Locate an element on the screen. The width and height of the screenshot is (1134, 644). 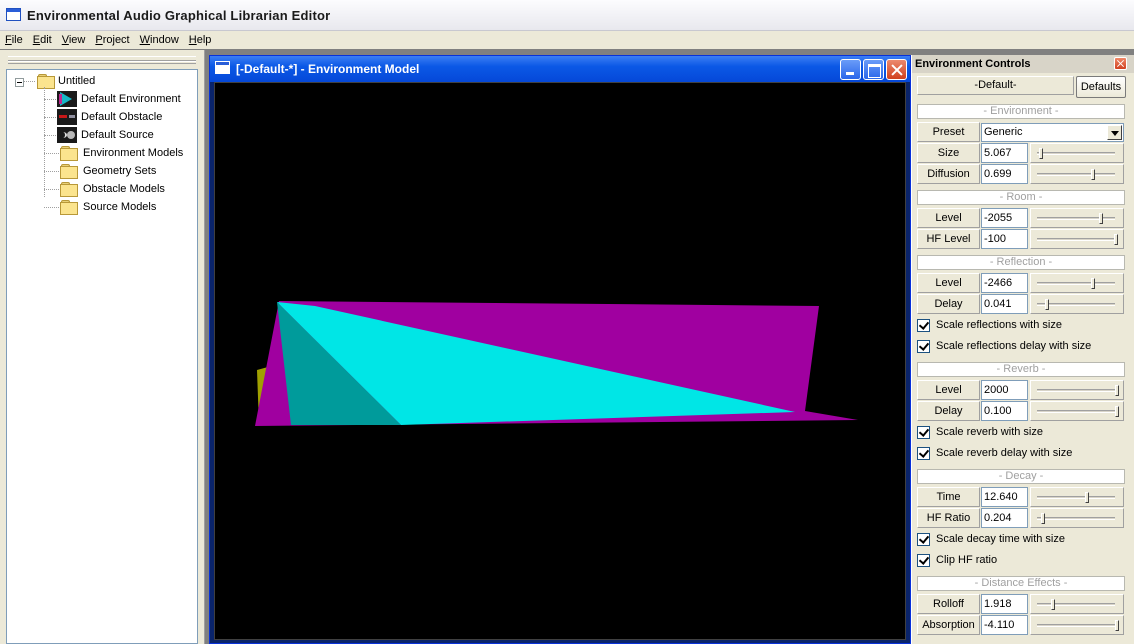
diffusion-label: Diffusion is located at coordinates (948, 174).